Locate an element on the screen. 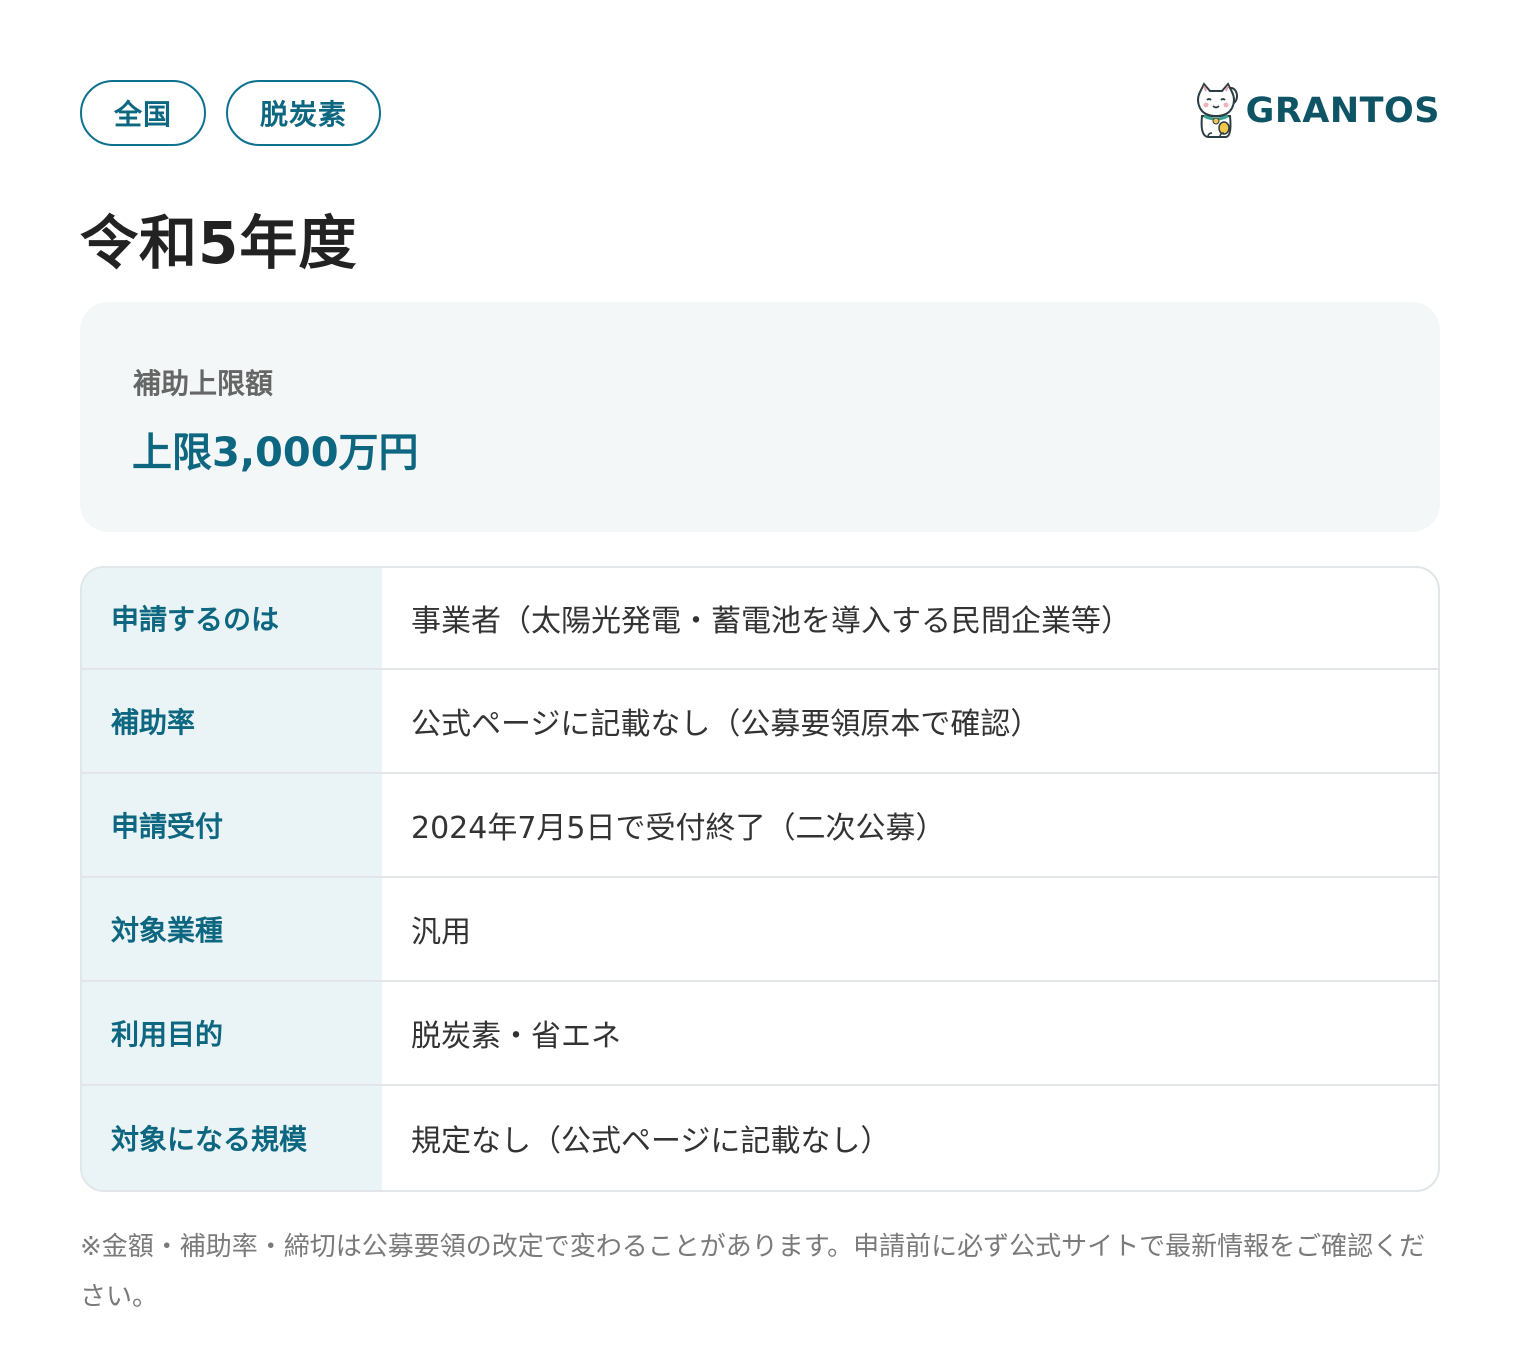 Image resolution: width=1520 pixels, height=1348 pixels. brand-logo: GRANTOS is located at coordinates (1317, 111).